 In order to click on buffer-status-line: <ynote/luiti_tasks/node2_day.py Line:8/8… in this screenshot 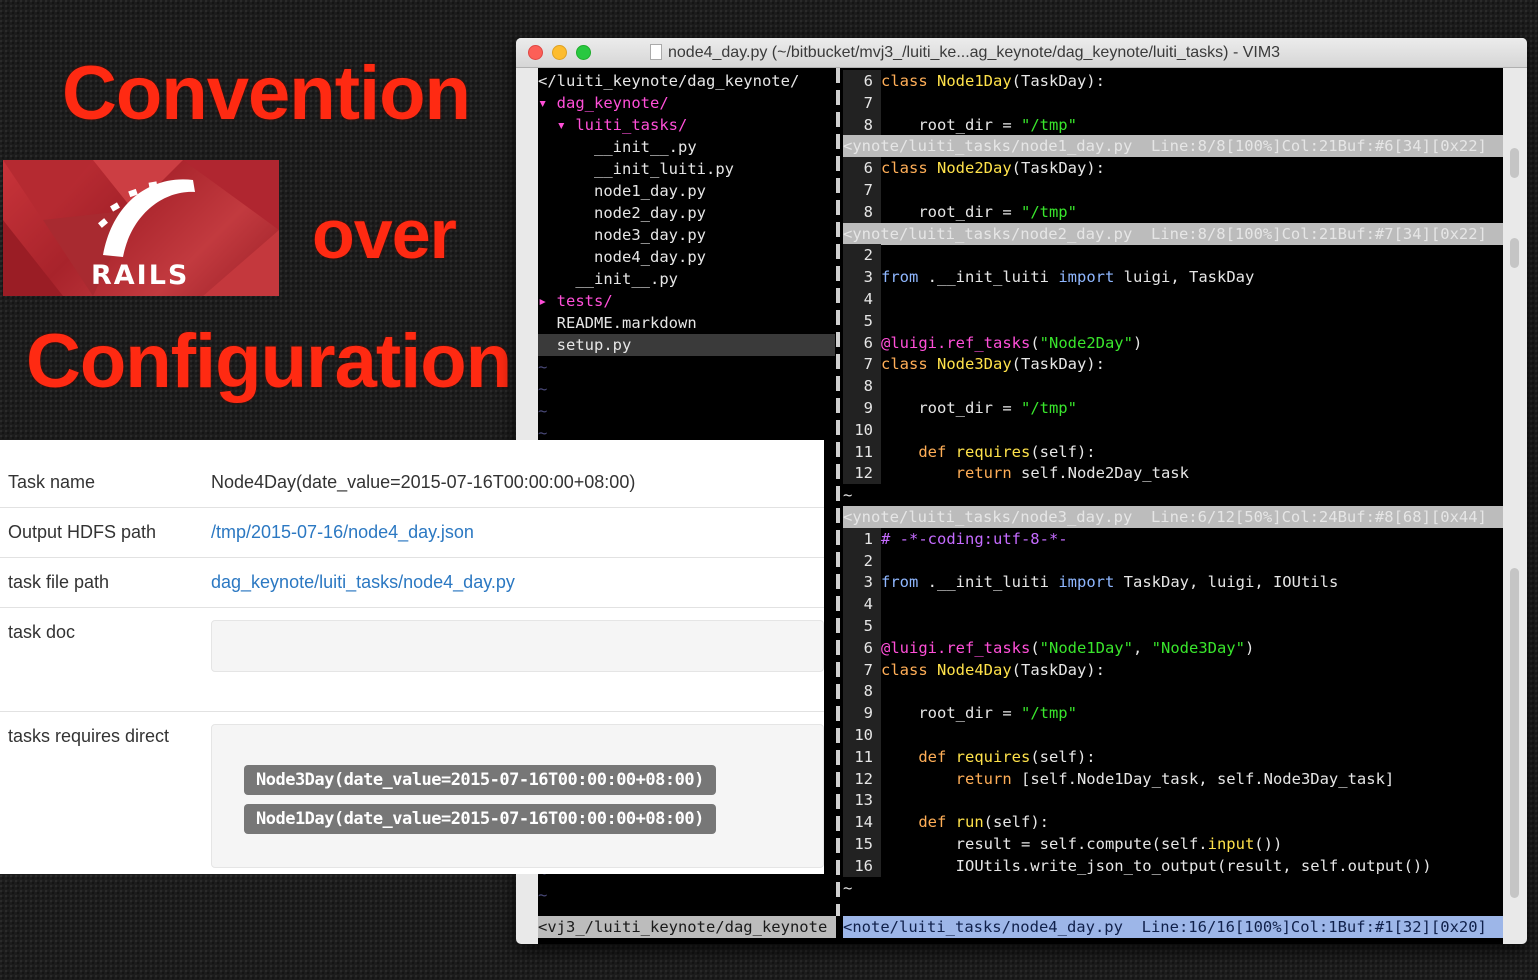, I will do `click(1173, 233)`.